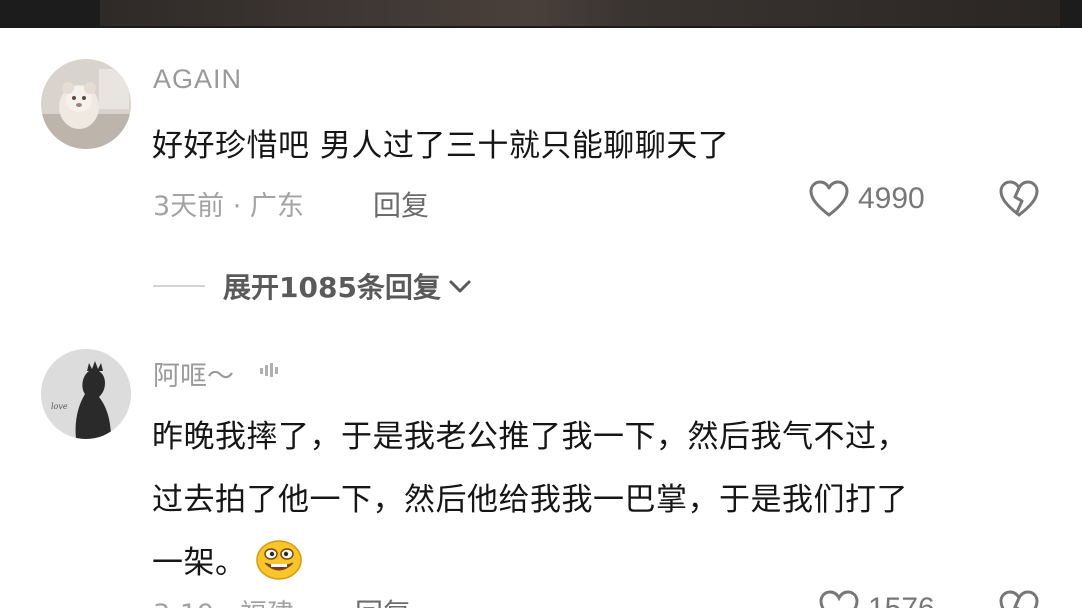 The width and height of the screenshot is (1082, 608). I want to click on svg-text: love, so click(59, 406).